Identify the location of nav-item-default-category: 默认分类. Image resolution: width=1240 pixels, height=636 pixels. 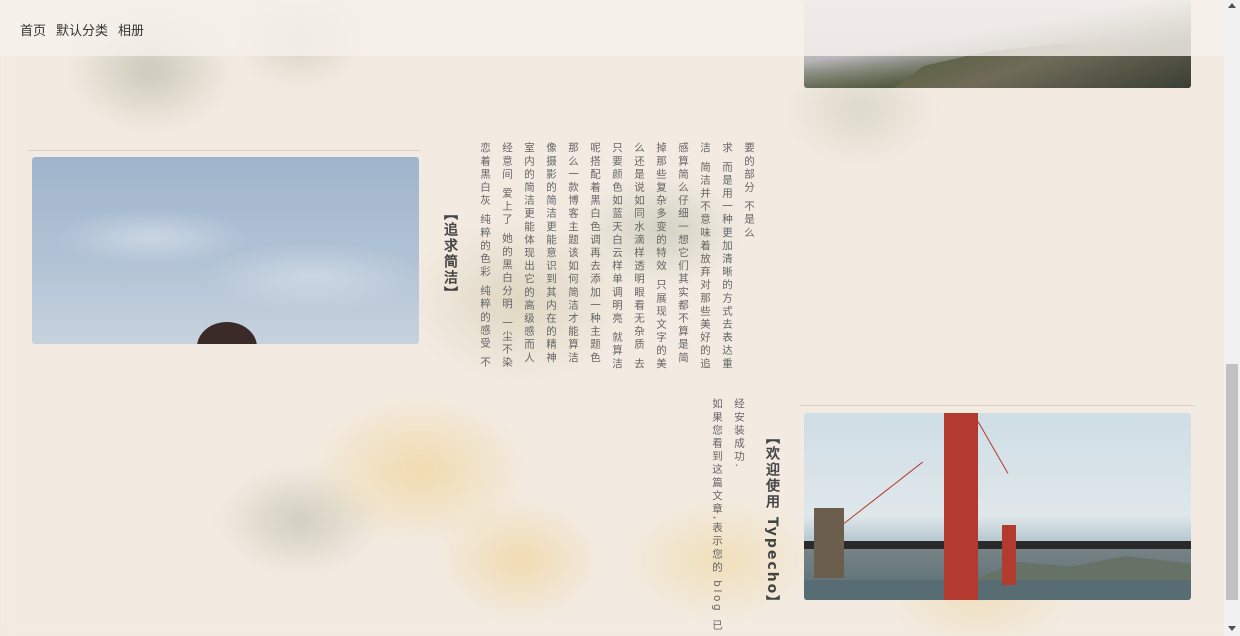
(82, 29).